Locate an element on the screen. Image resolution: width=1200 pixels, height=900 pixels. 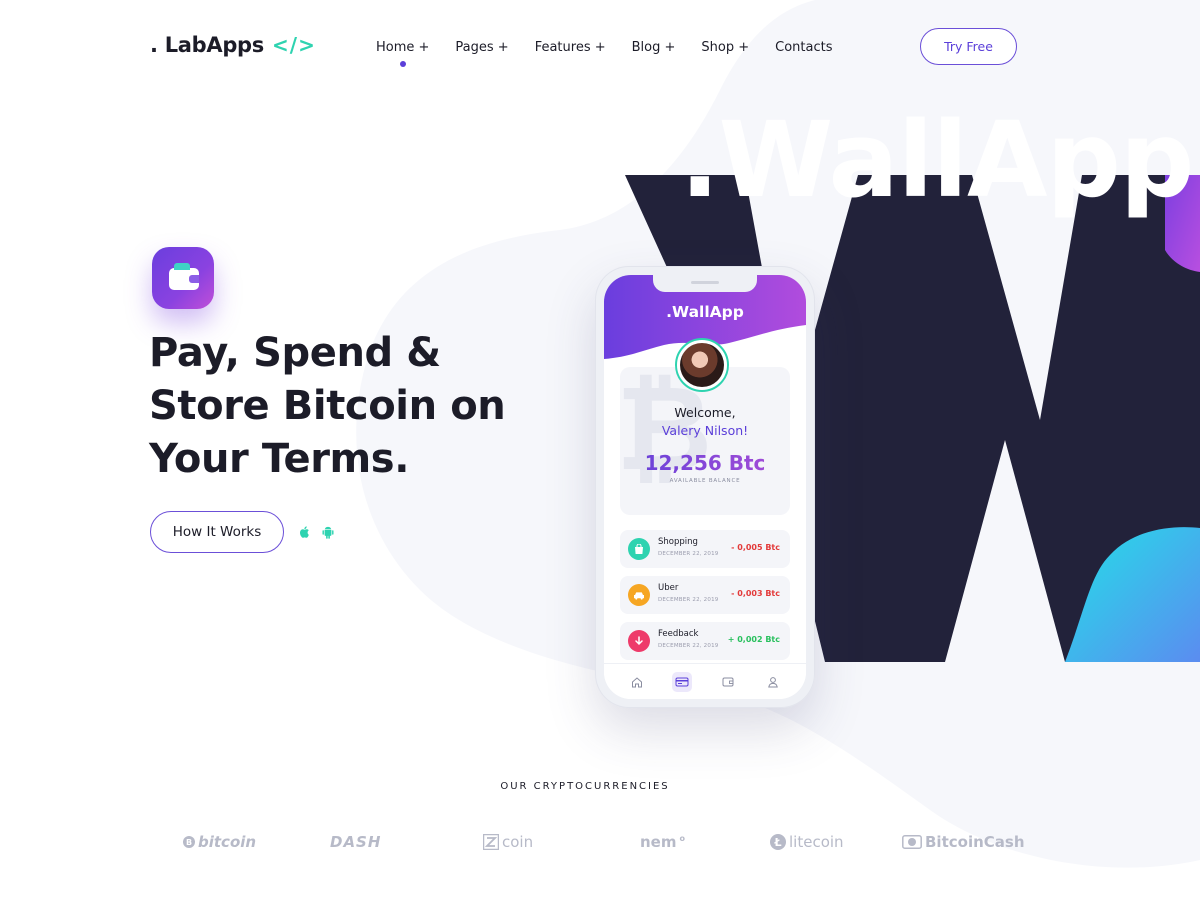
avatar-photo is located at coordinates (702, 365).